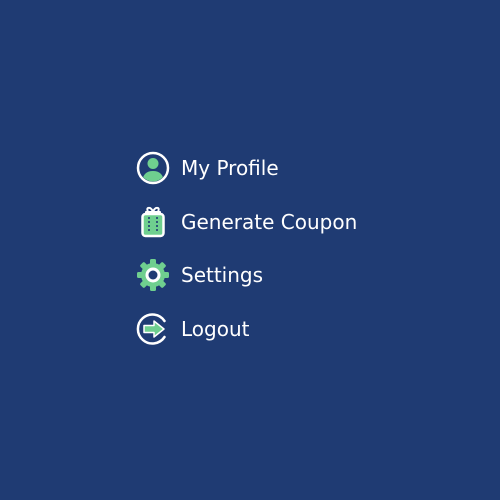 The image size is (500, 500). I want to click on menu-item-settings: Settings, so click(285, 275).